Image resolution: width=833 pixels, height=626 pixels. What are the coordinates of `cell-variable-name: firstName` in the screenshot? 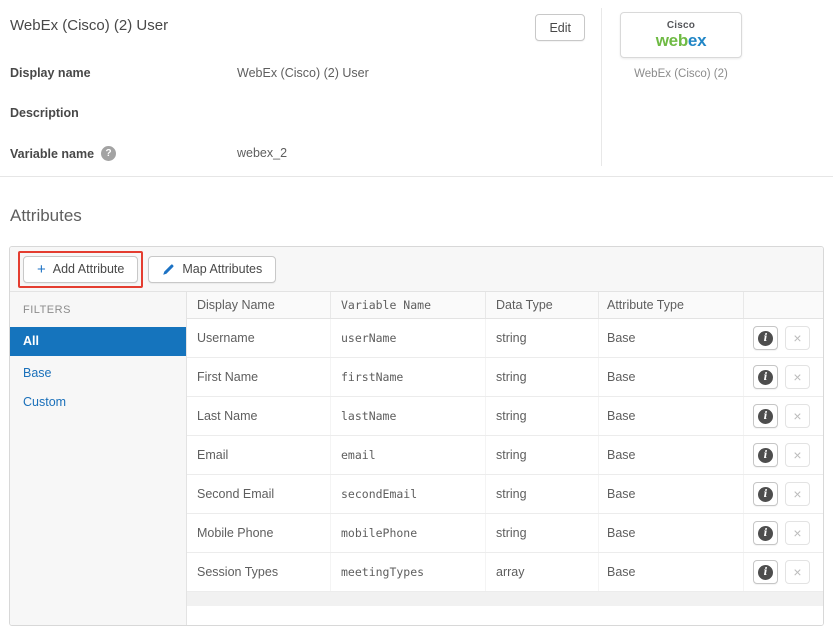 It's located at (407, 377).